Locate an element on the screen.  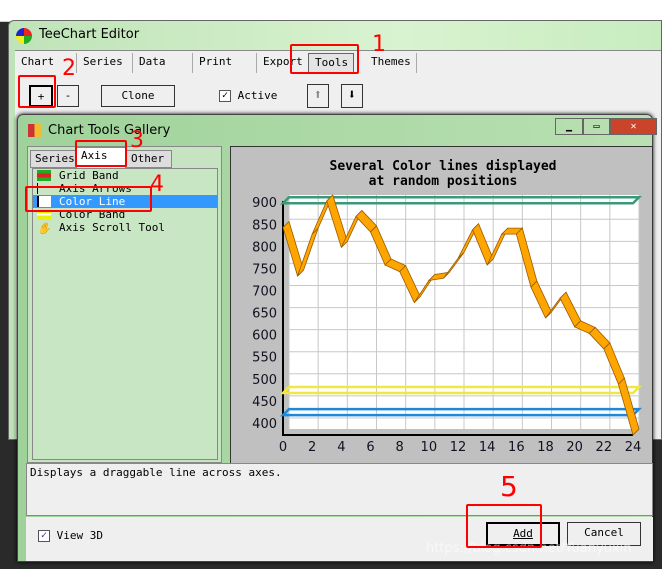
list-item-grid-band: Grid Band is located at coordinates (125, 175).